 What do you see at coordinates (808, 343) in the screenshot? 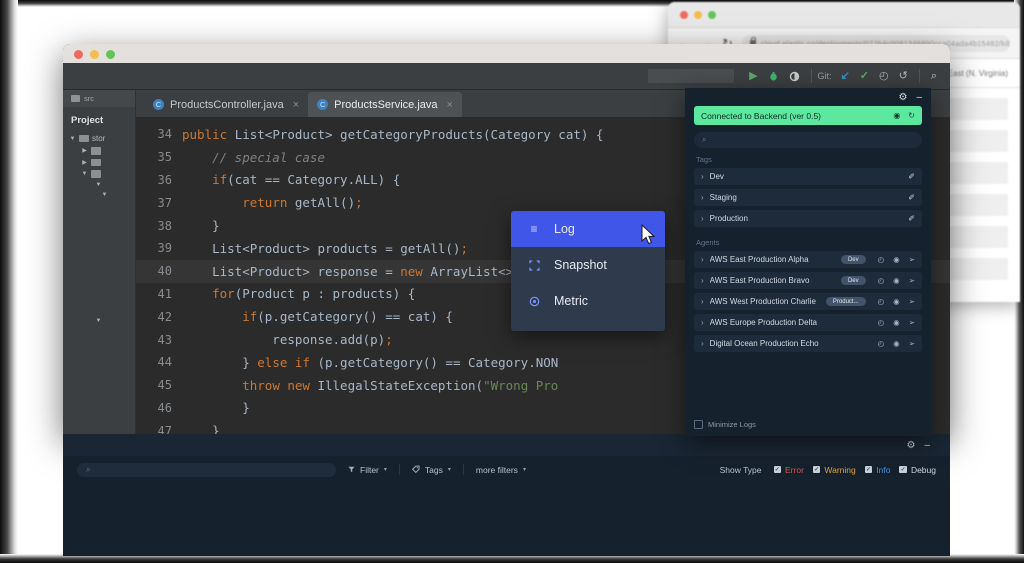
I see `agent-row: › Digital Ocean Production Echo ◴ ◉ ➢` at bounding box center [808, 343].